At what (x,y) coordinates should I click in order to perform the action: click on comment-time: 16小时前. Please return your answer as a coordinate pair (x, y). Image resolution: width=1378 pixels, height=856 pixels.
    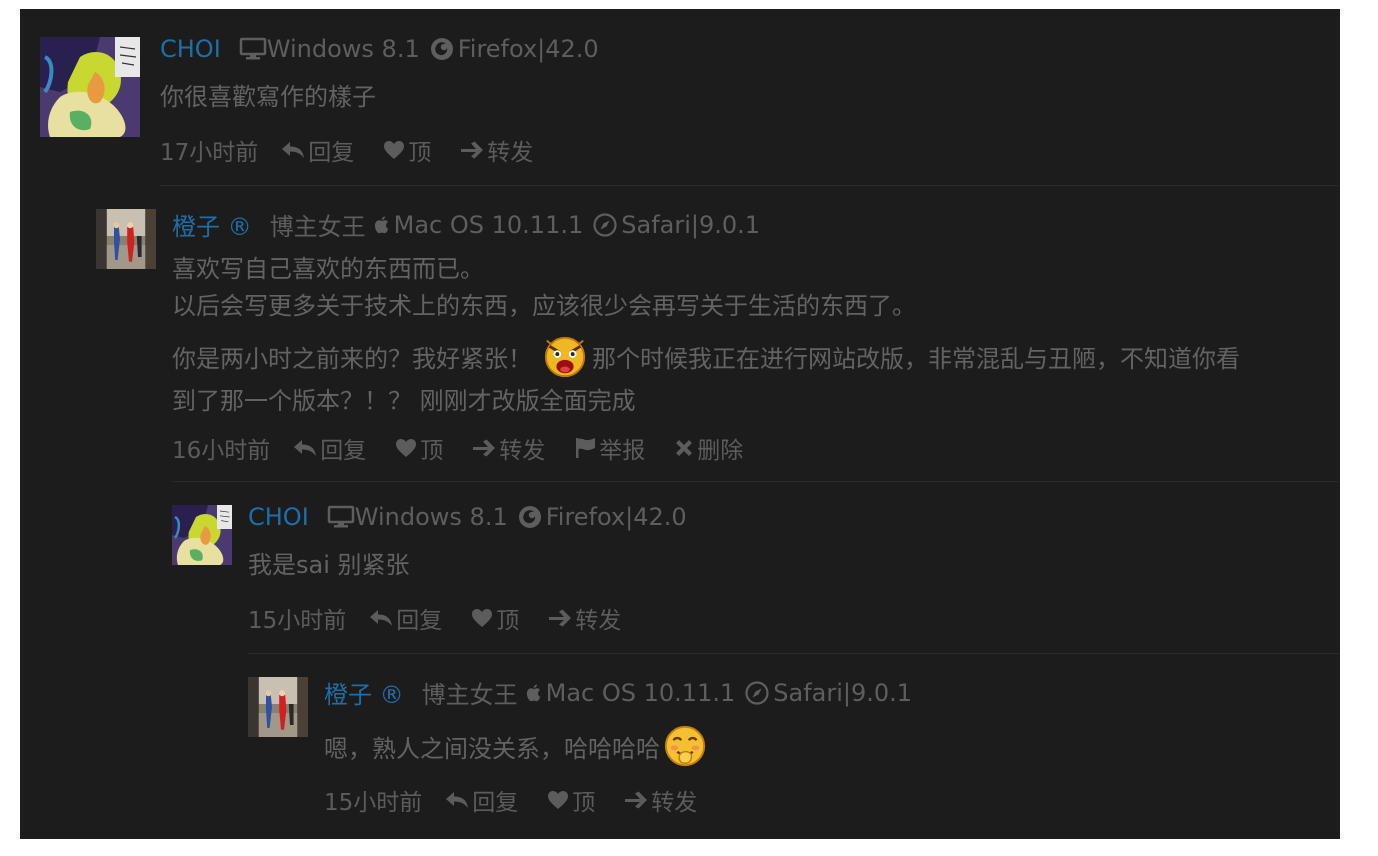
    Looking at the image, I should click on (221, 451).